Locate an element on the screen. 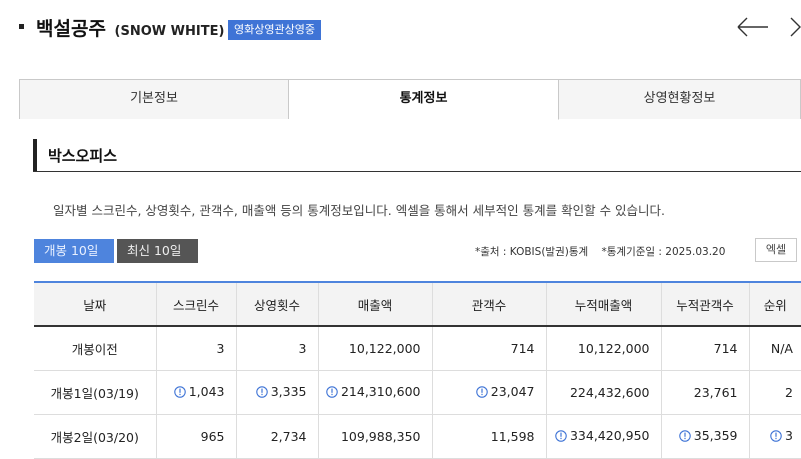  cell-cum-revenue: 10,122,000 is located at coordinates (603, 348).